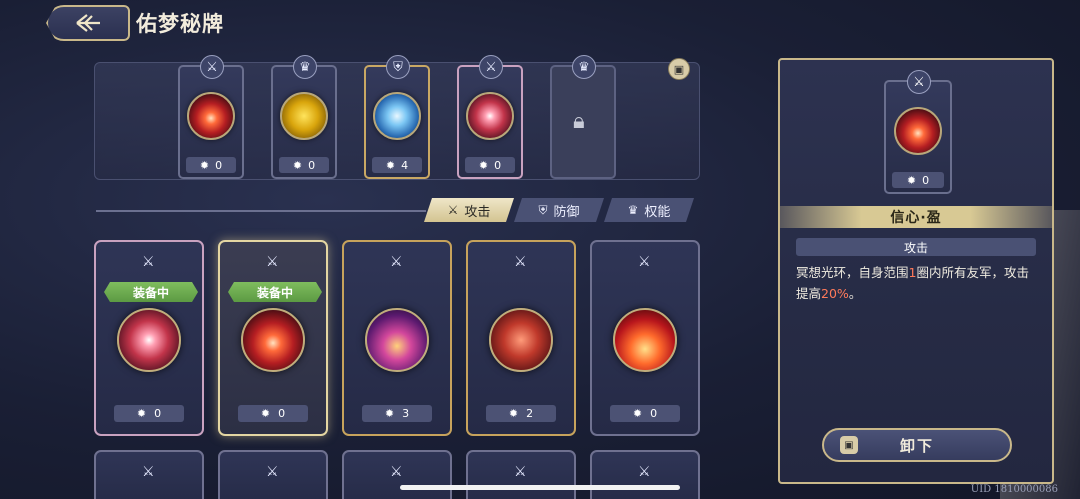 The image size is (1080, 499). I want to click on card-remove-icon: ▣, so click(849, 445).